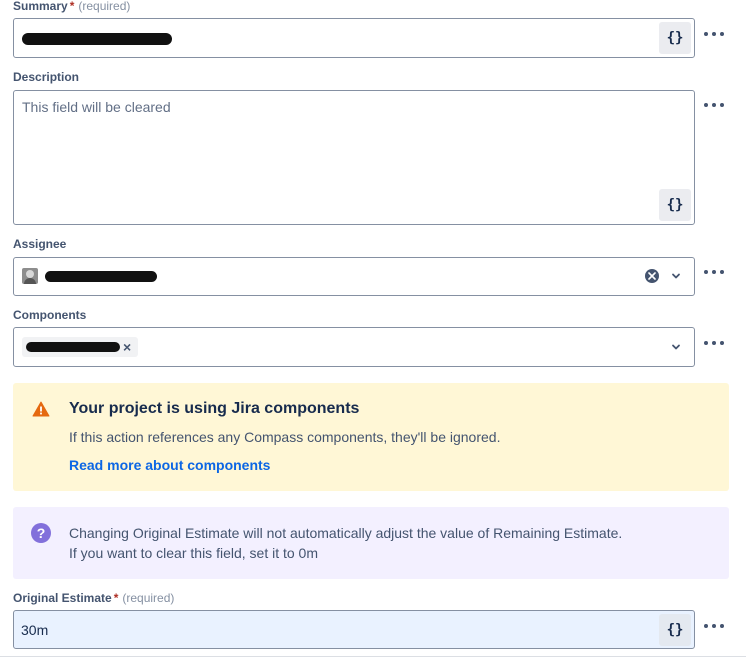 This screenshot has width=746, height=664. Describe the element at coordinates (73, 347) in the screenshot. I see `redacted-component-name` at that location.